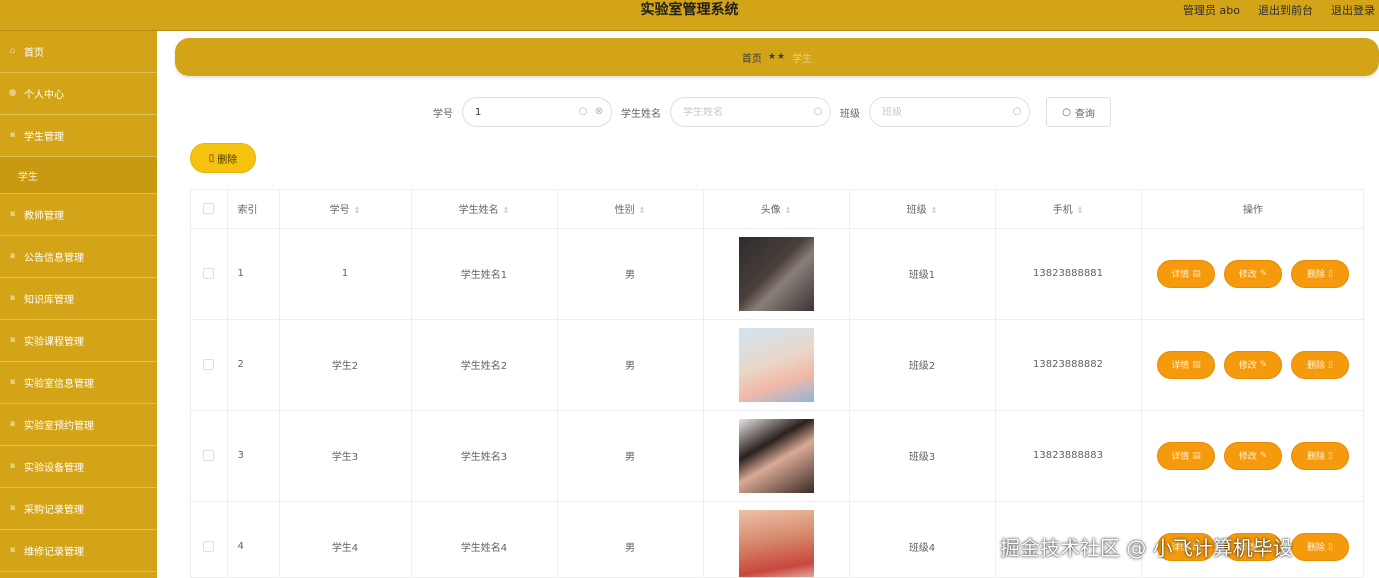 The height and width of the screenshot is (578, 1379). I want to click on sidebar-item-lab-booking-management: ▪ 实验室预约管理, so click(78, 425).